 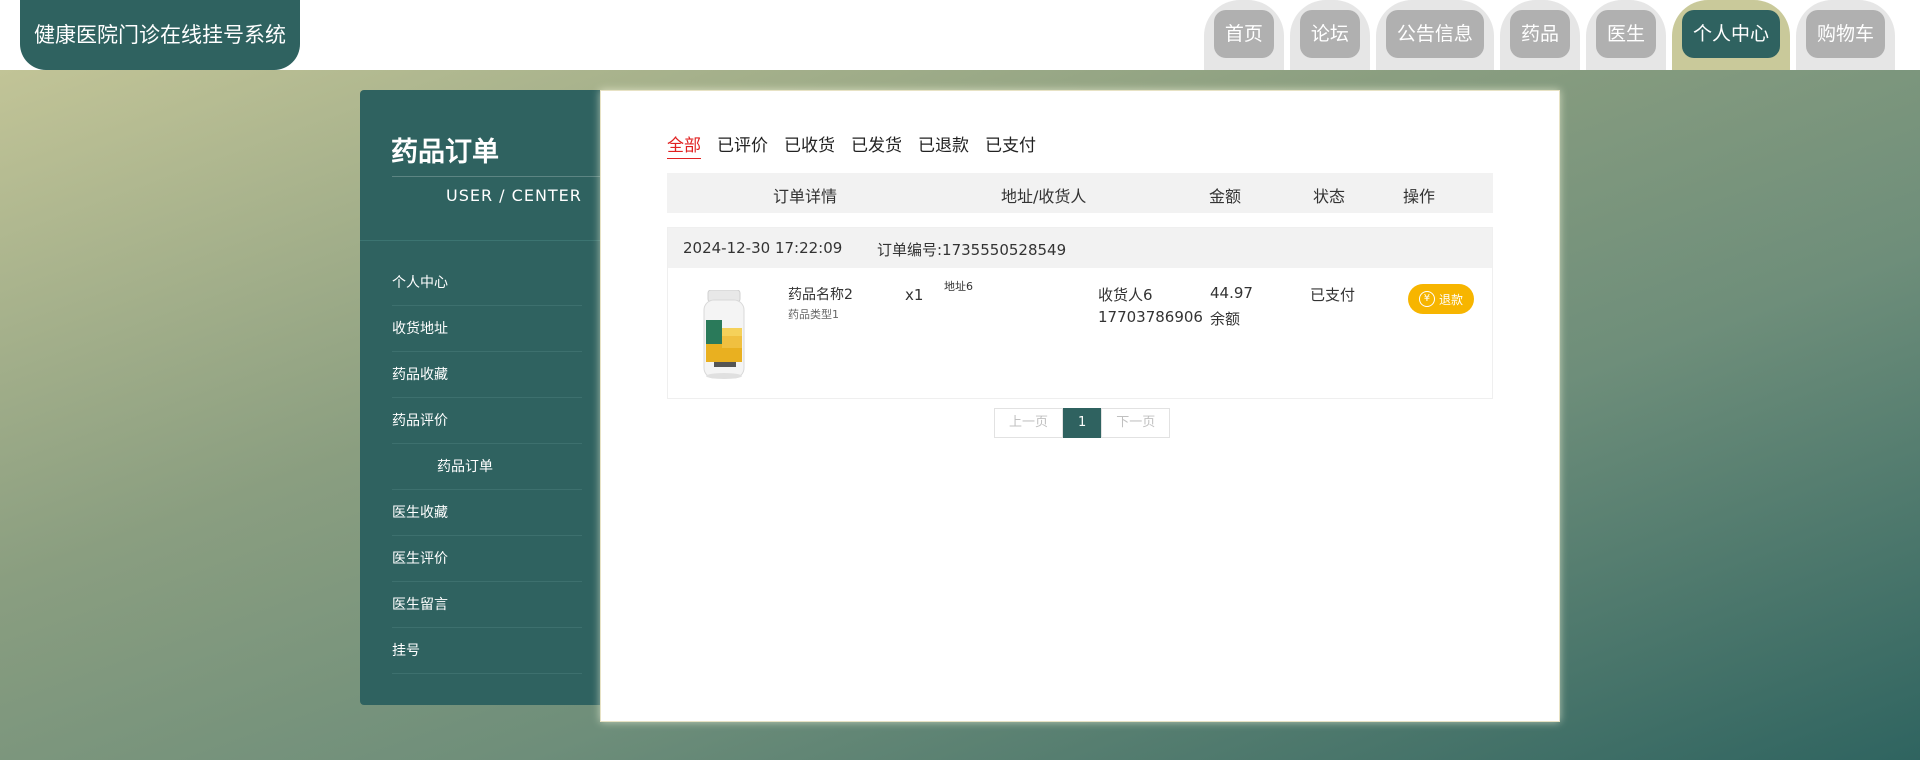 I want to click on nav-announcements: 公告信息, so click(x=1434, y=35).